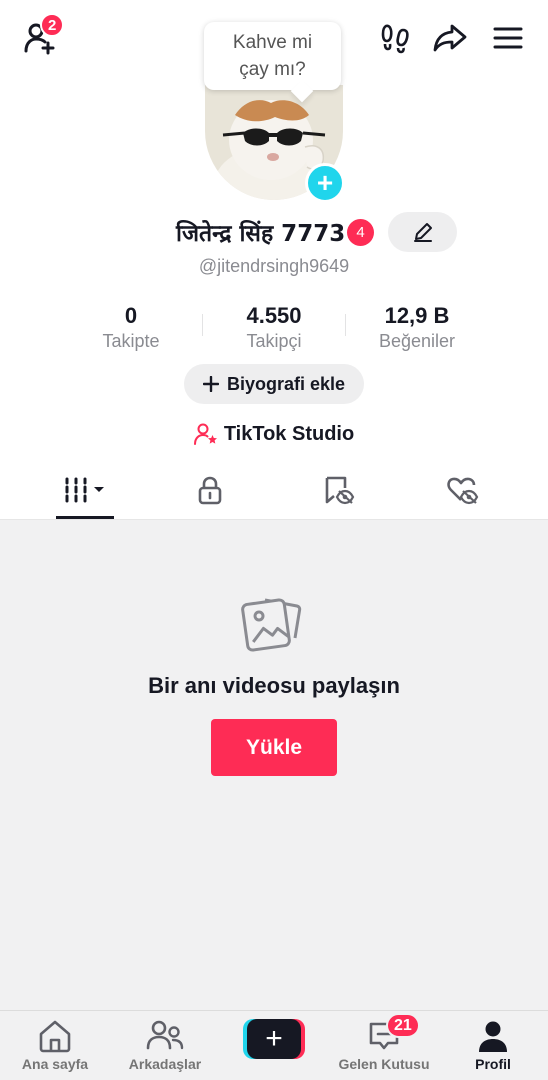  What do you see at coordinates (274, 490) in the screenshot?
I see `profile-tabs` at bounding box center [274, 490].